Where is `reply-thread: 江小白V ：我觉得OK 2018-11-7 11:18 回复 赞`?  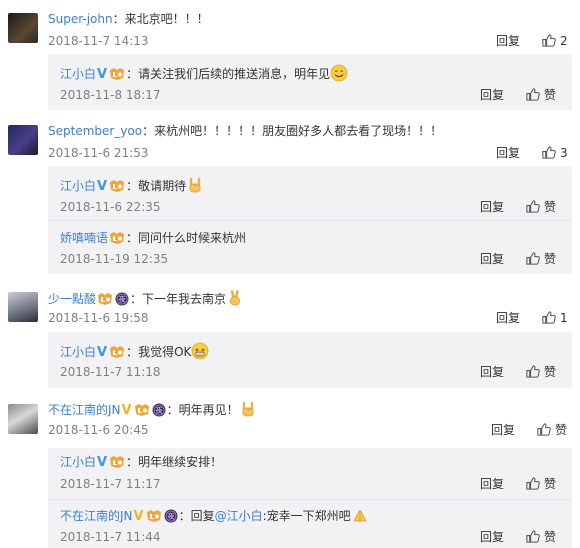 reply-thread: 江小白V ：我觉得OK 2018-11-7 11:18 回复 赞 is located at coordinates (310, 360).